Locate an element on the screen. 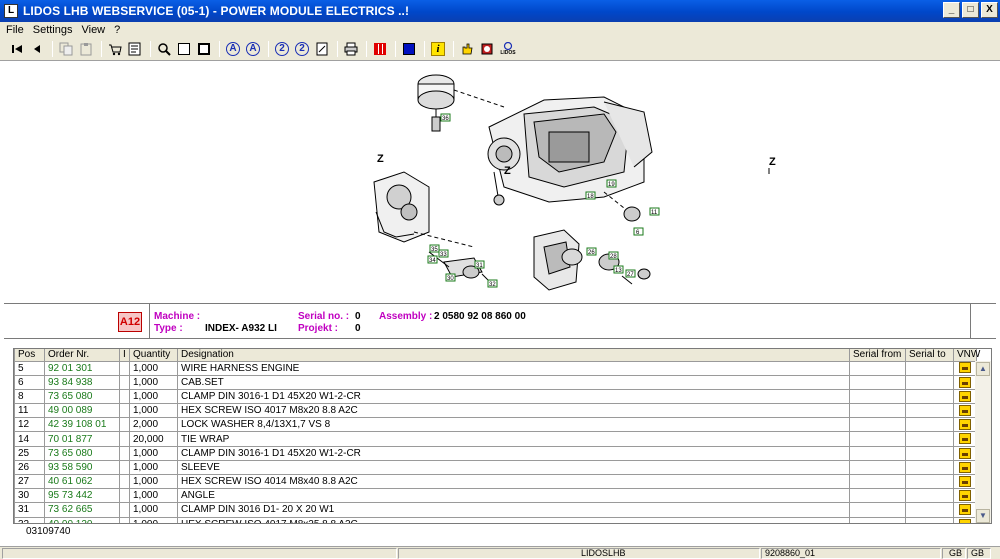 Image resolution: width=1000 pixels, height=559 pixels. scroll-up-button: ▲ is located at coordinates (983, 369).